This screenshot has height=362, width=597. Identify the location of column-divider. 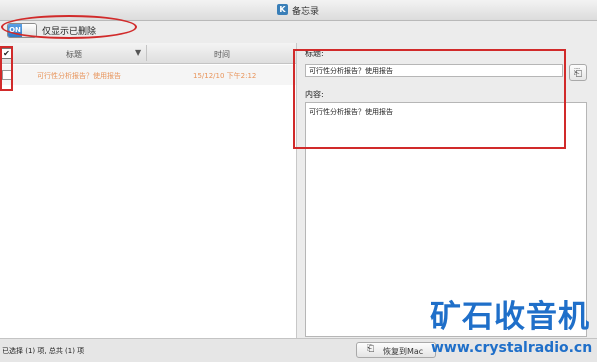
(146, 53).